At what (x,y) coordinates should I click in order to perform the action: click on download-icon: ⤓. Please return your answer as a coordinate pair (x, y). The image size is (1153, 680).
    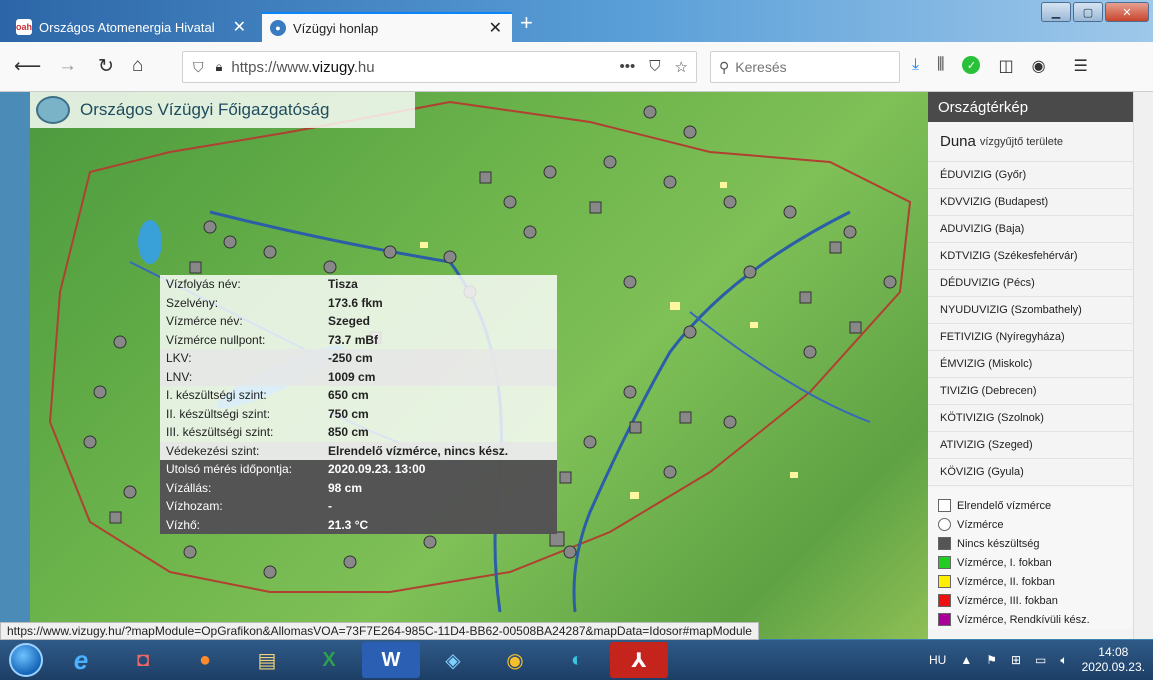
    Looking at the image, I should click on (915, 66).